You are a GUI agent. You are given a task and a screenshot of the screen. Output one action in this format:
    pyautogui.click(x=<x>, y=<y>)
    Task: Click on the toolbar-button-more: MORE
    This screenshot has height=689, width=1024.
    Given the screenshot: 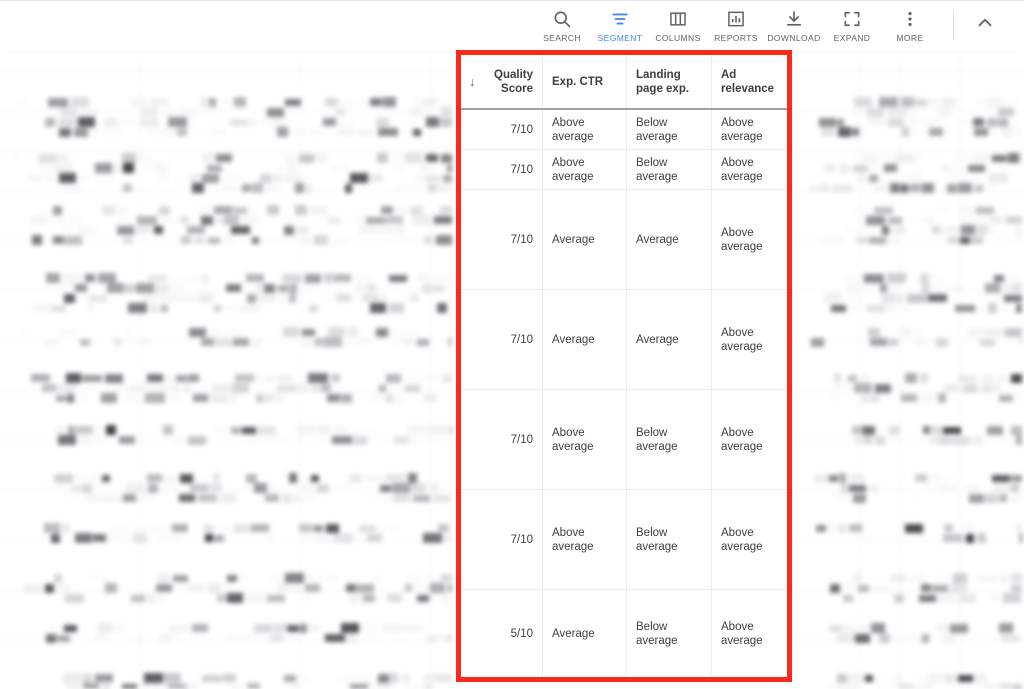 What is the action you would take?
    pyautogui.click(x=910, y=26)
    